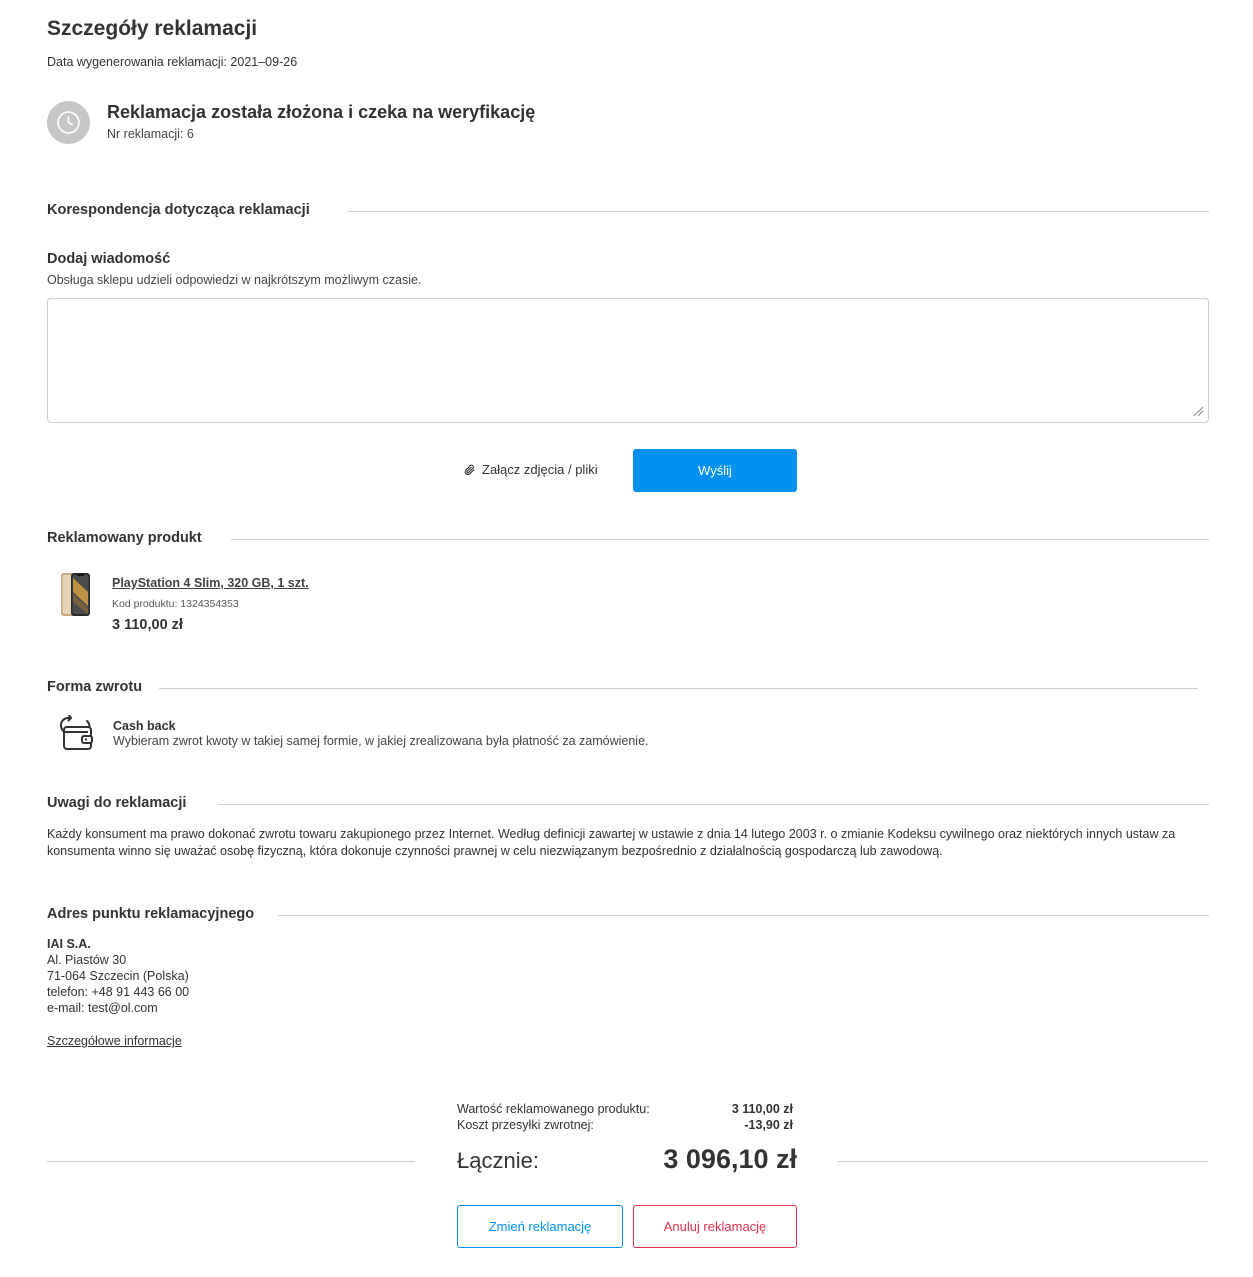 Image resolution: width=1253 pixels, height=1277 pixels. I want to click on product-code: Kod produktu: 1324354353, so click(175, 604).